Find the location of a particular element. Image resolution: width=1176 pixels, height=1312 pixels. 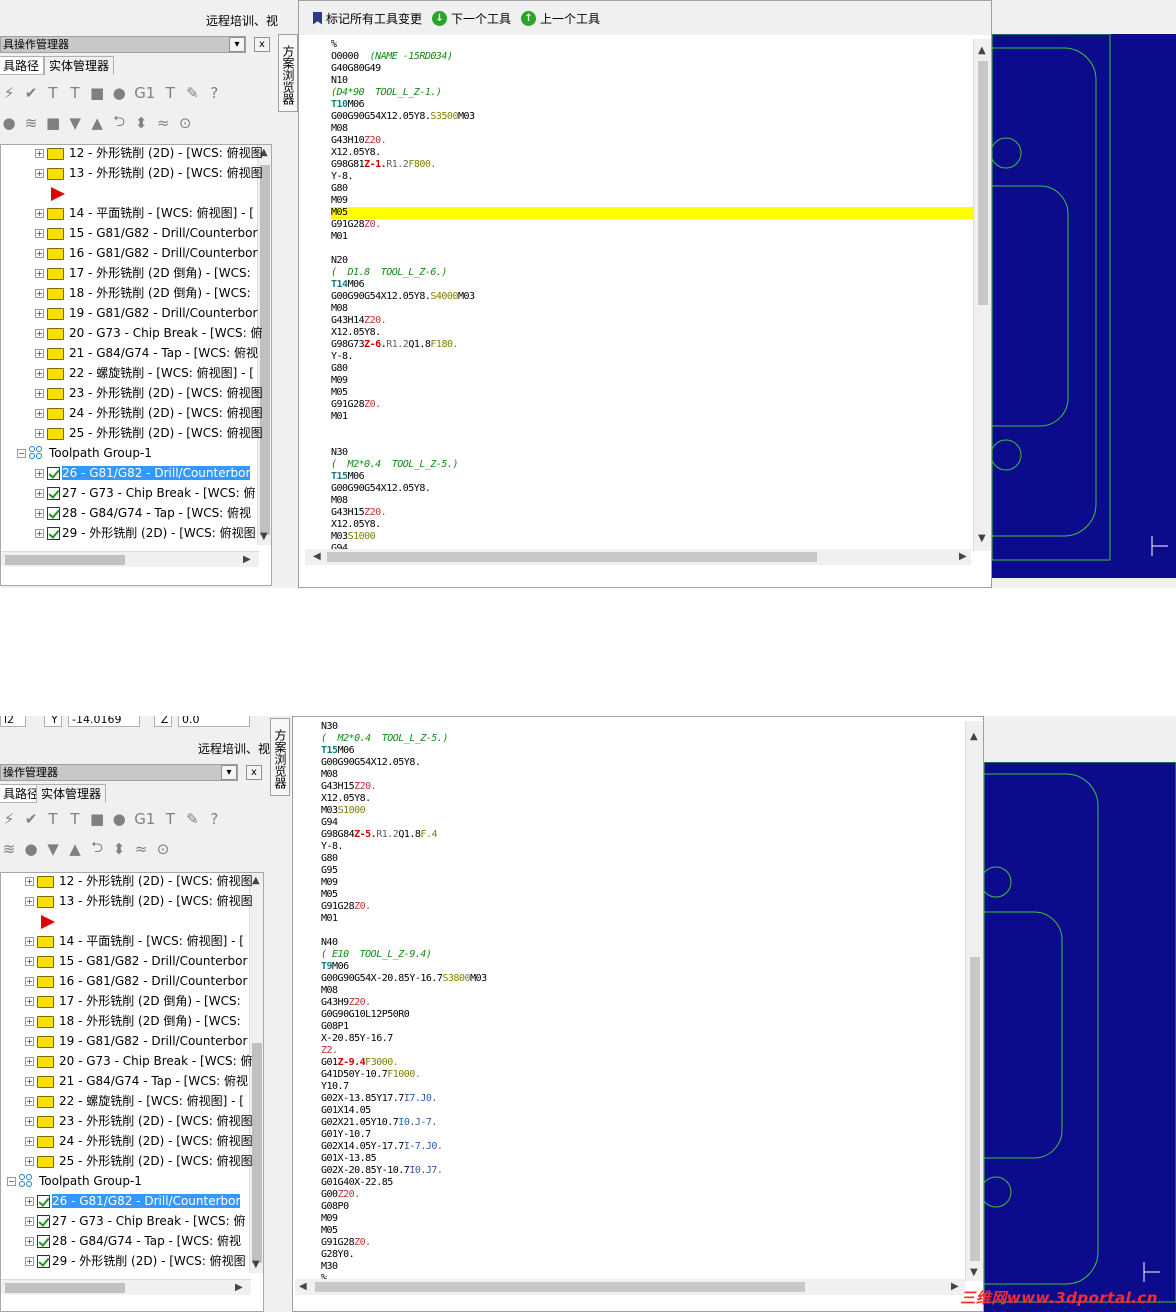

scroll-up-icon: ▲ is located at coordinates (256, 880).